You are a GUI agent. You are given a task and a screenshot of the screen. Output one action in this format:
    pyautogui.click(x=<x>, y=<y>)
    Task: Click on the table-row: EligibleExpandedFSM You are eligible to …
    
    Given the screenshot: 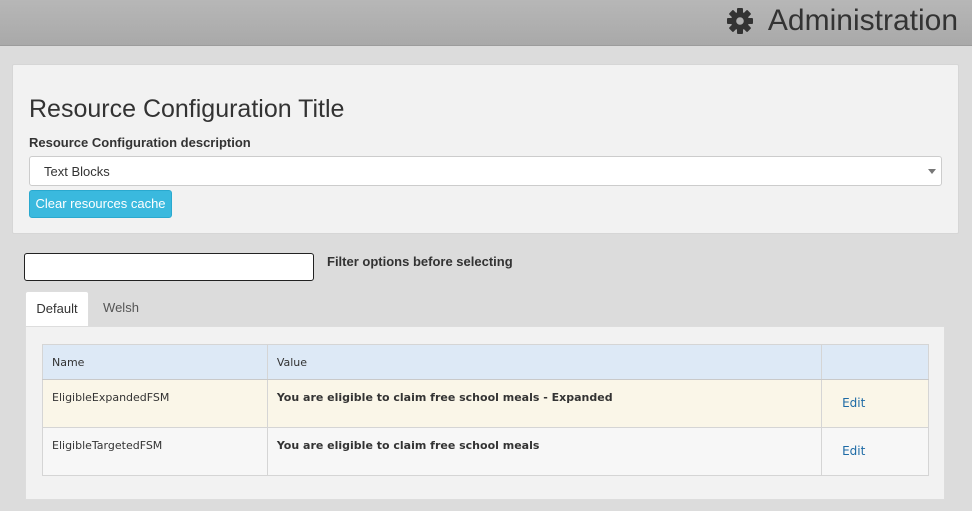 What is the action you would take?
    pyautogui.click(x=485, y=403)
    